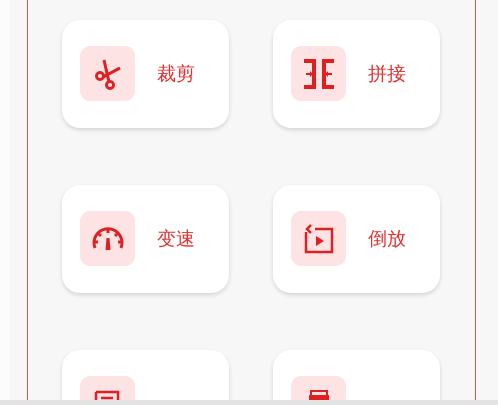 The height and width of the screenshot is (405, 498). I want to click on tool-card: 变速, so click(145, 239).